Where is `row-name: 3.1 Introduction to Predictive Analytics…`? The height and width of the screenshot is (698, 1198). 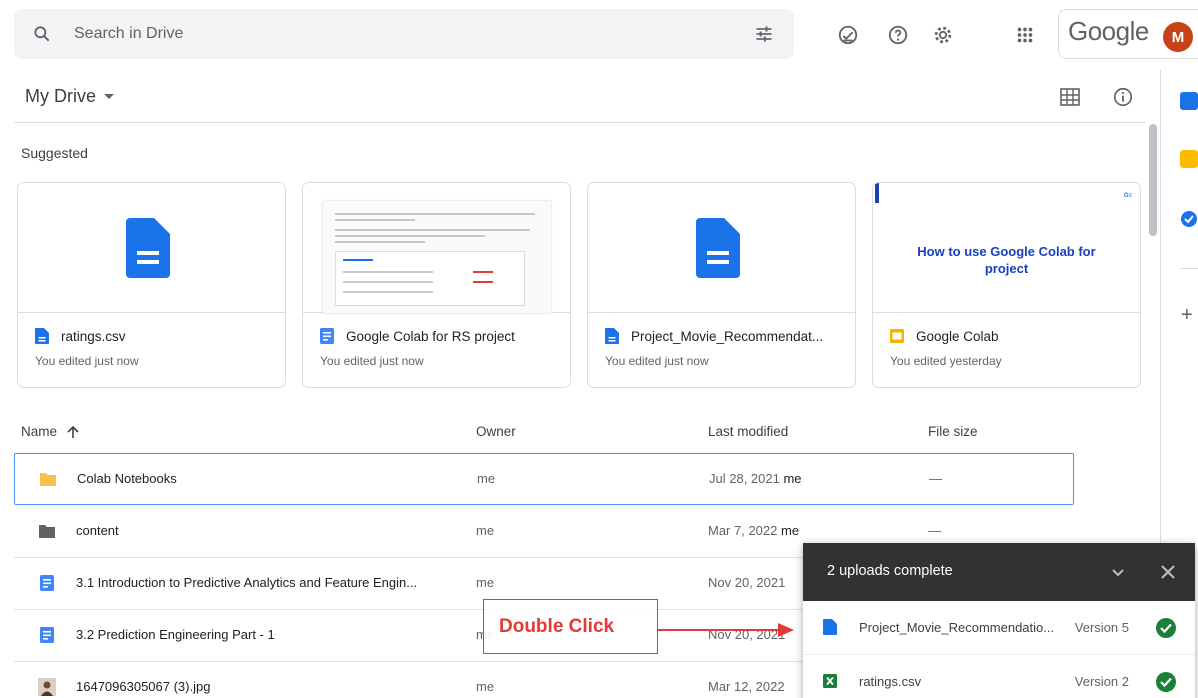
row-name: 3.1 Introduction to Predictive Analytics… is located at coordinates (247, 582).